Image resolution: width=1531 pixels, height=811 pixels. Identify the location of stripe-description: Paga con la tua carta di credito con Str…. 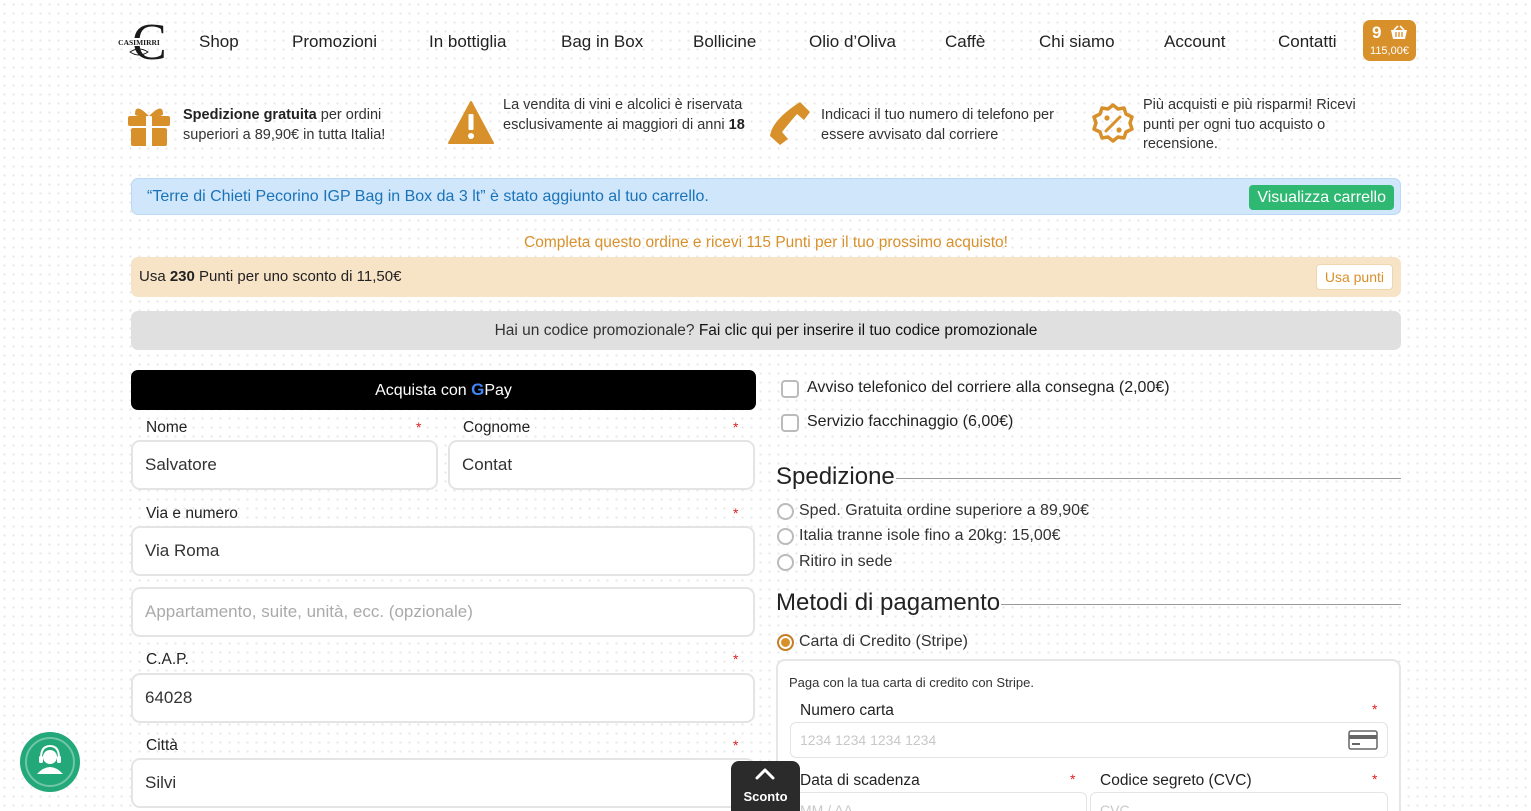
(911, 682).